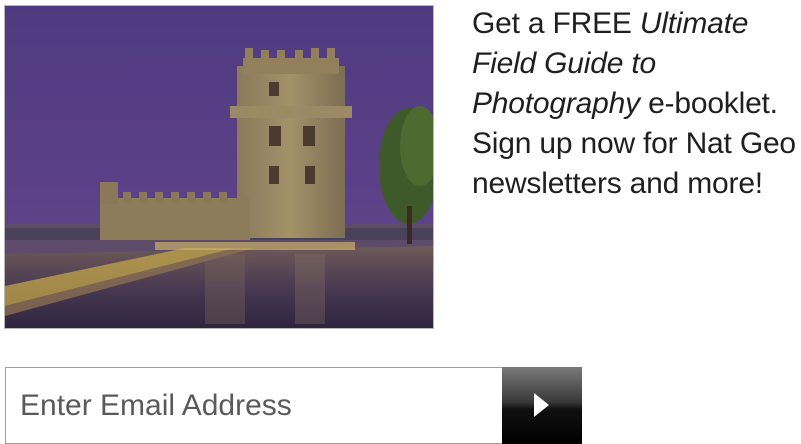 The width and height of the screenshot is (801, 444). I want to click on email-input, so click(253, 405).